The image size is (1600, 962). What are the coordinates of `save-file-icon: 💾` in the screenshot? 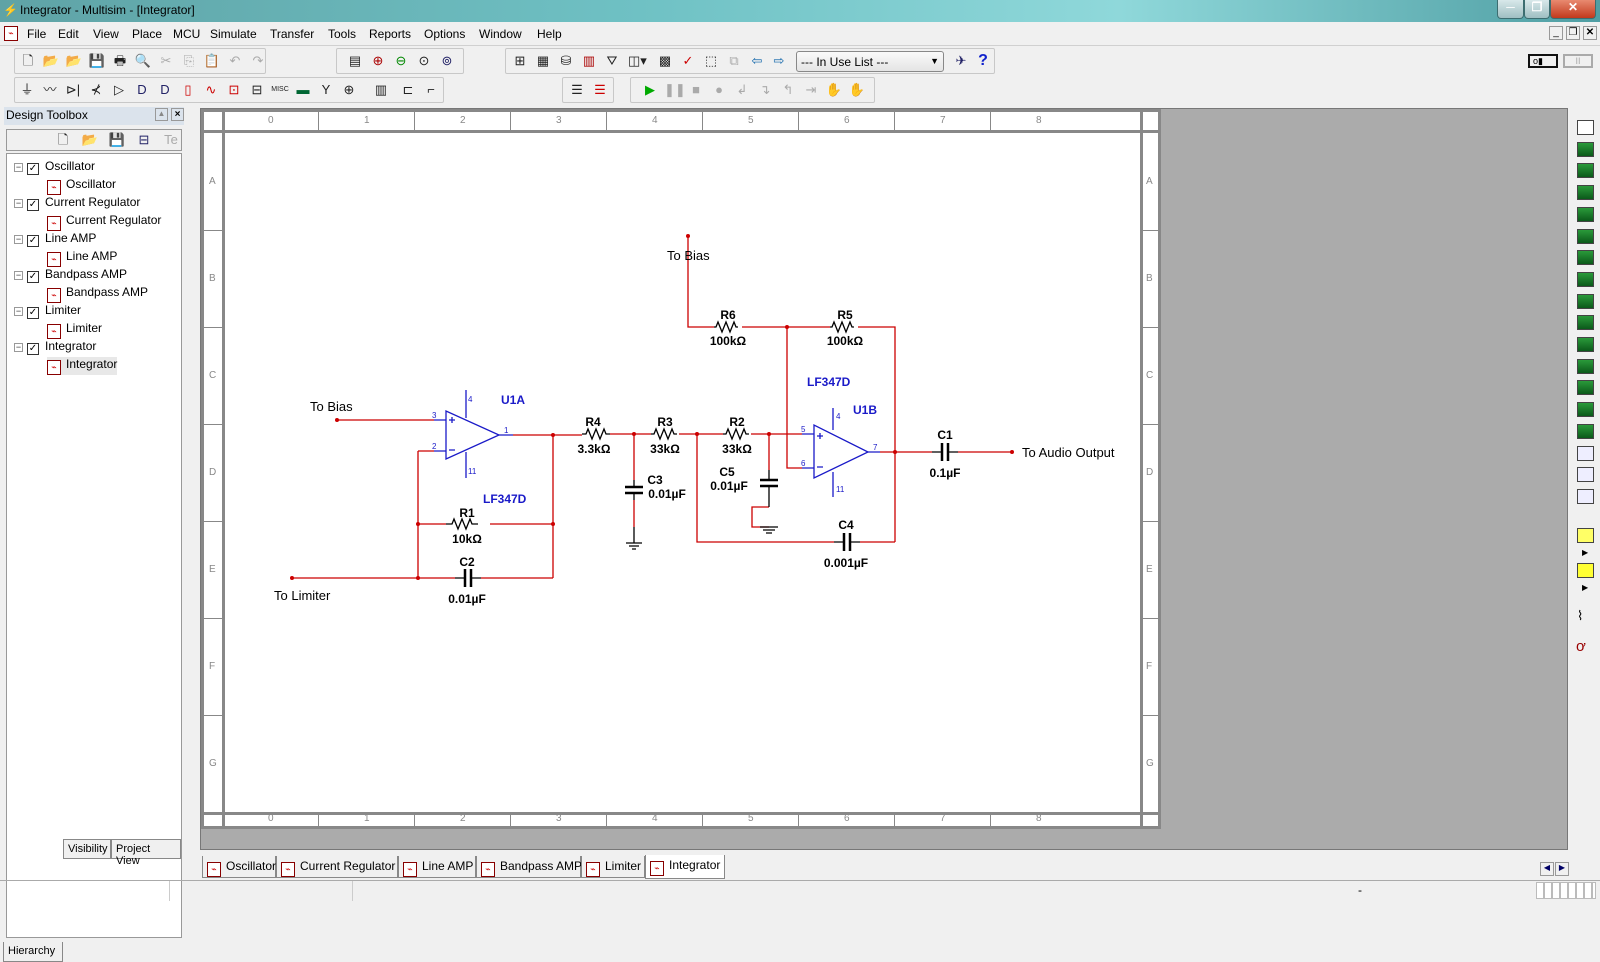 It's located at (117, 140).